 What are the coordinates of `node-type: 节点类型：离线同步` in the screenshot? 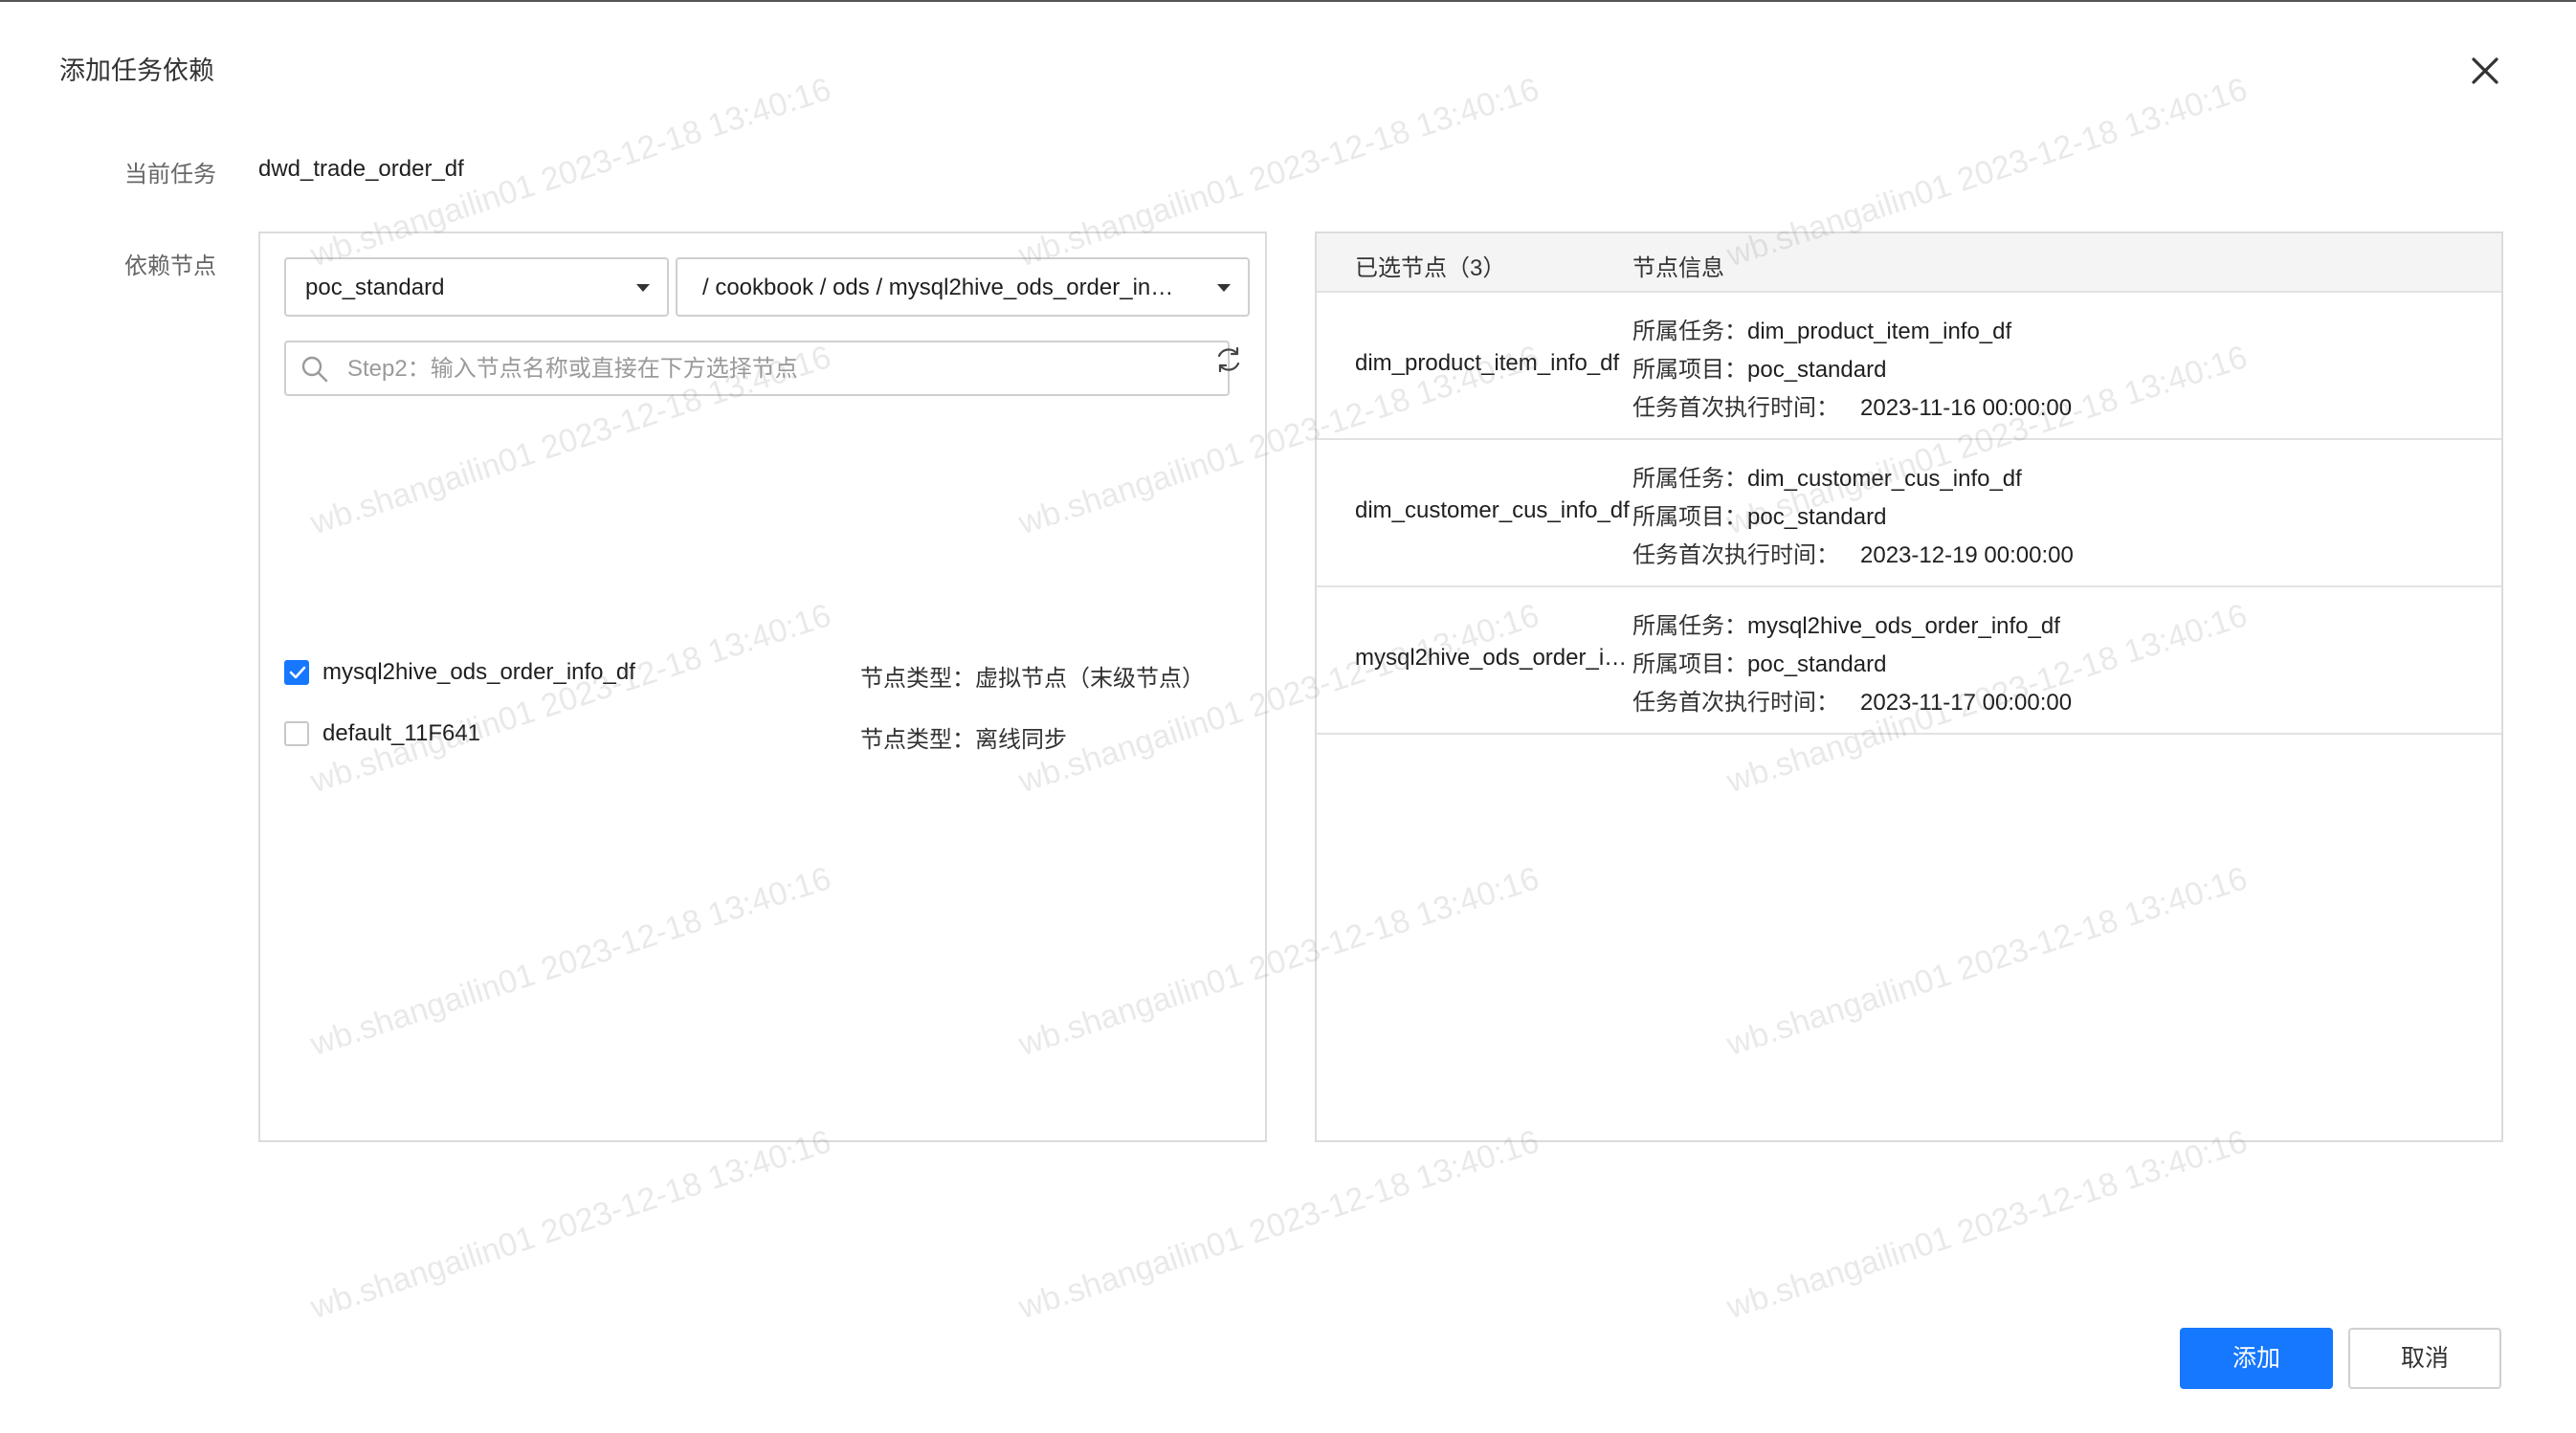 It's located at (963, 740).